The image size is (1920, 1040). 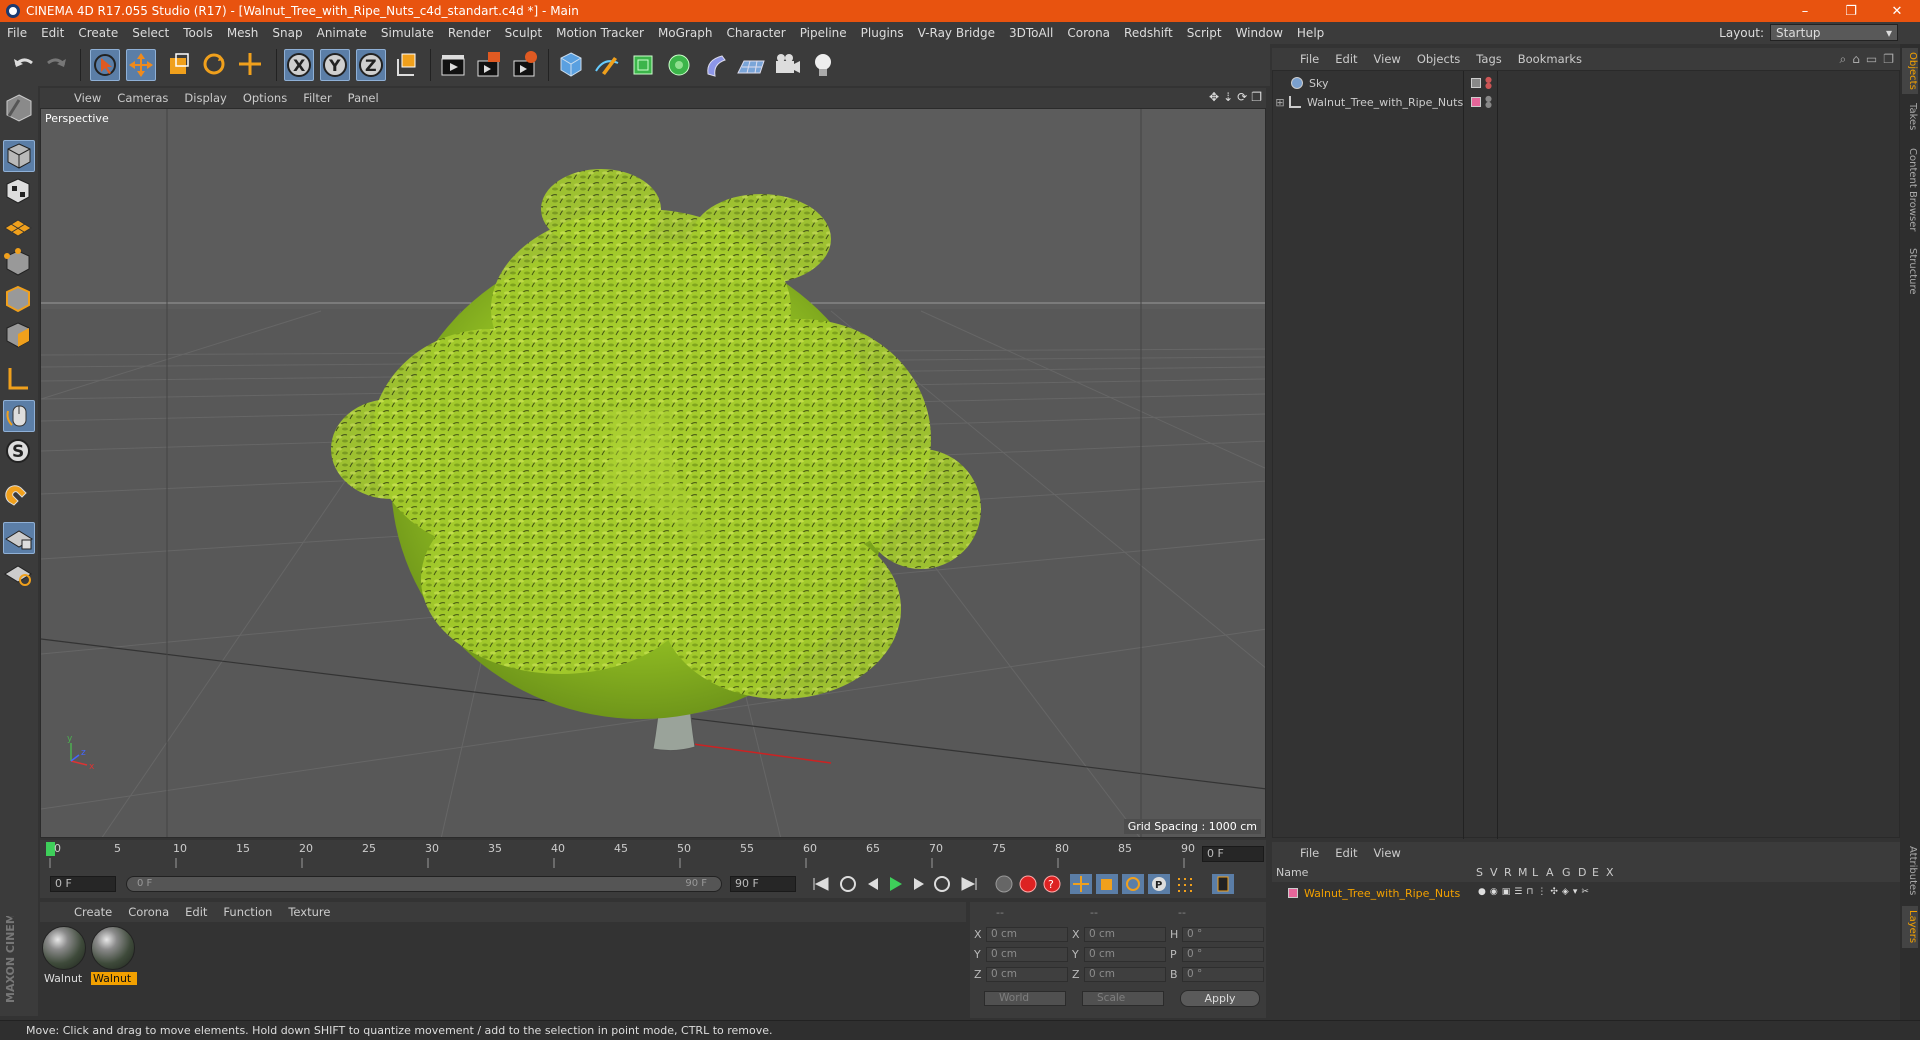 I want to click on transform-tool-button, so click(x=251, y=65).